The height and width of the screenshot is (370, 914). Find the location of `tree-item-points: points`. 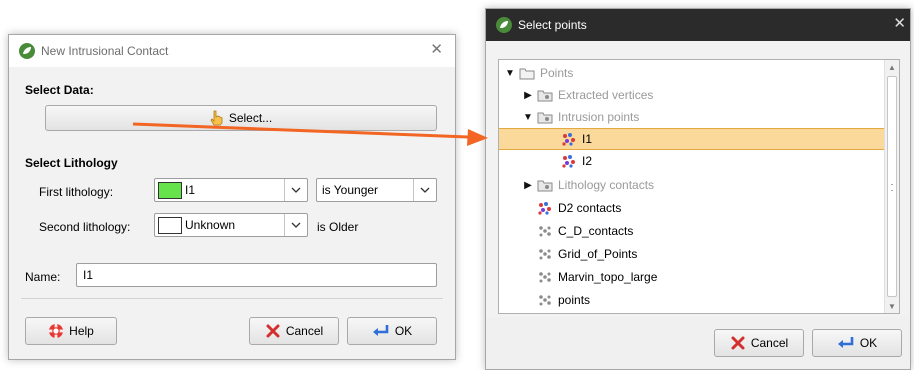

tree-item-points: points is located at coordinates (692, 300).